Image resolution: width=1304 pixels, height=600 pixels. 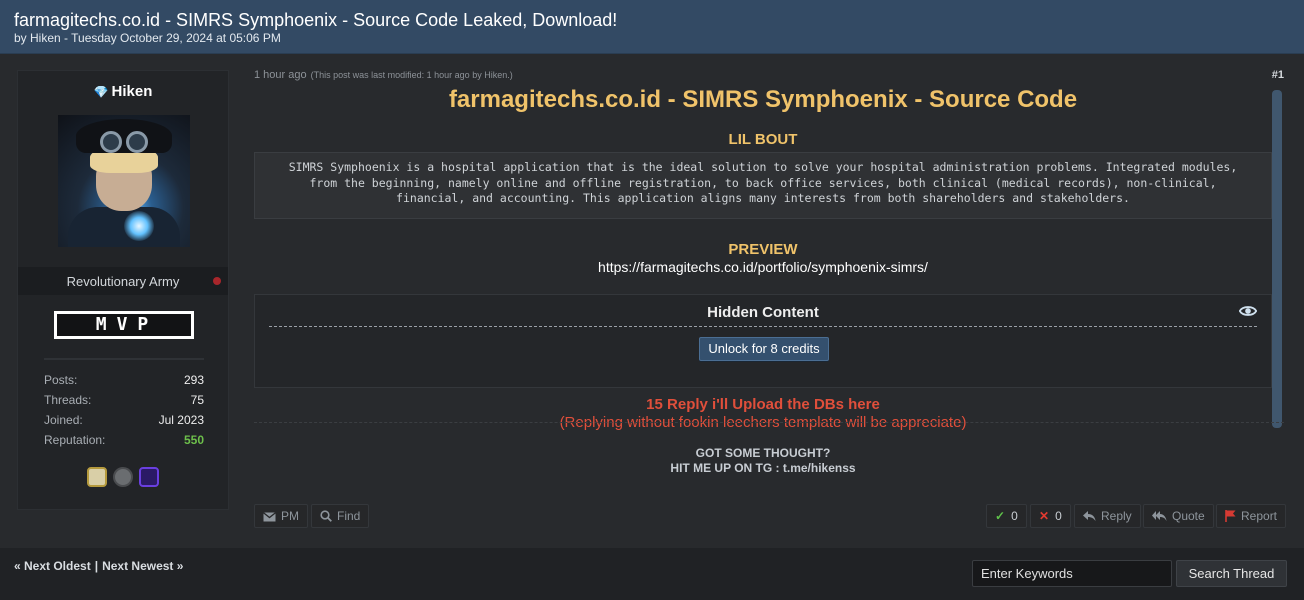 I want to click on pm-label: PM, so click(x=290, y=516).